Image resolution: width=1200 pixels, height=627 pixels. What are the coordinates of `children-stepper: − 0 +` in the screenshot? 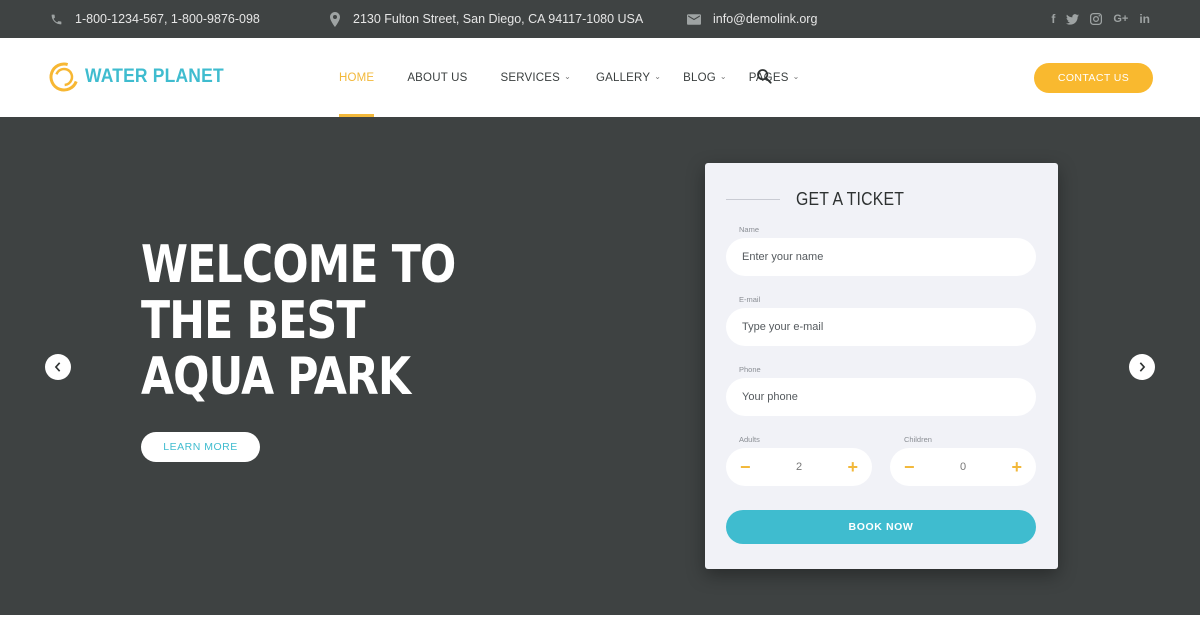 It's located at (963, 467).